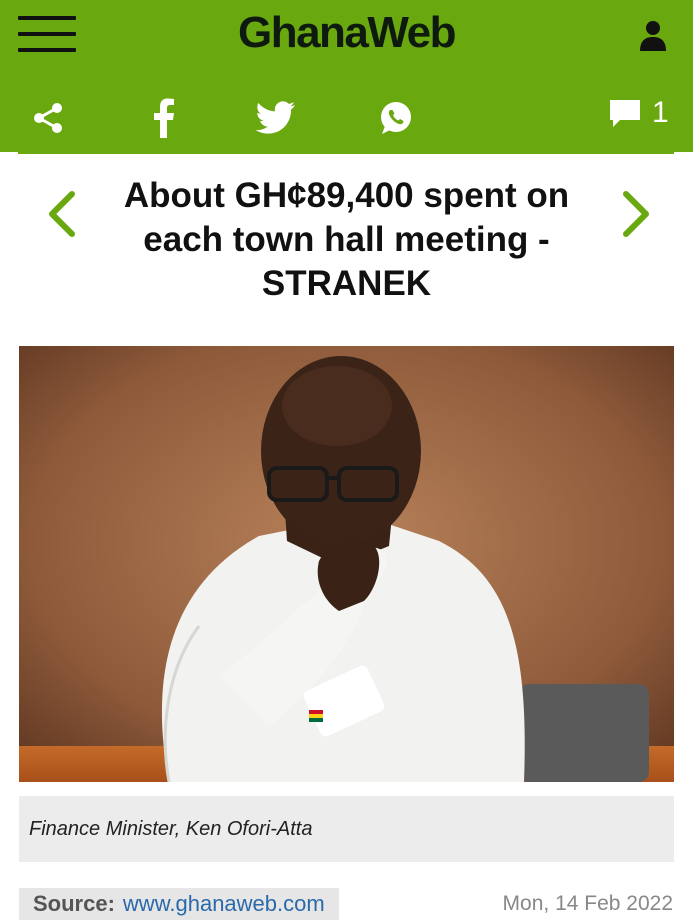 This screenshot has width=693, height=920. What do you see at coordinates (653, 35) in the screenshot?
I see `user-icon` at bounding box center [653, 35].